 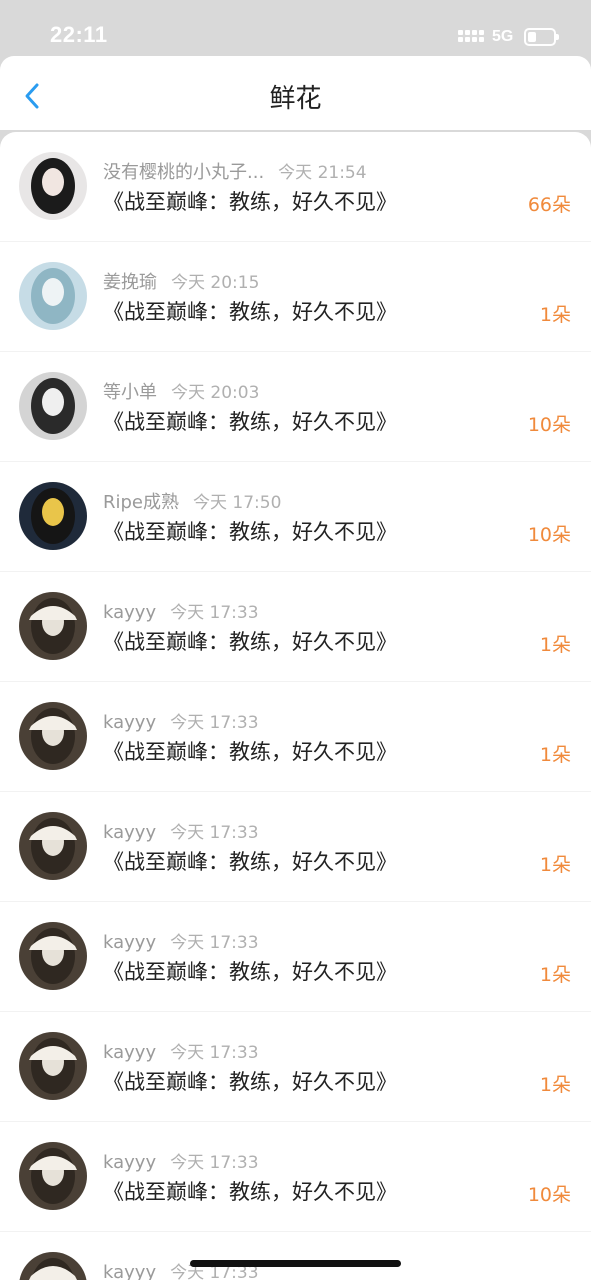 I want to click on network-label: 5G, so click(x=503, y=36).